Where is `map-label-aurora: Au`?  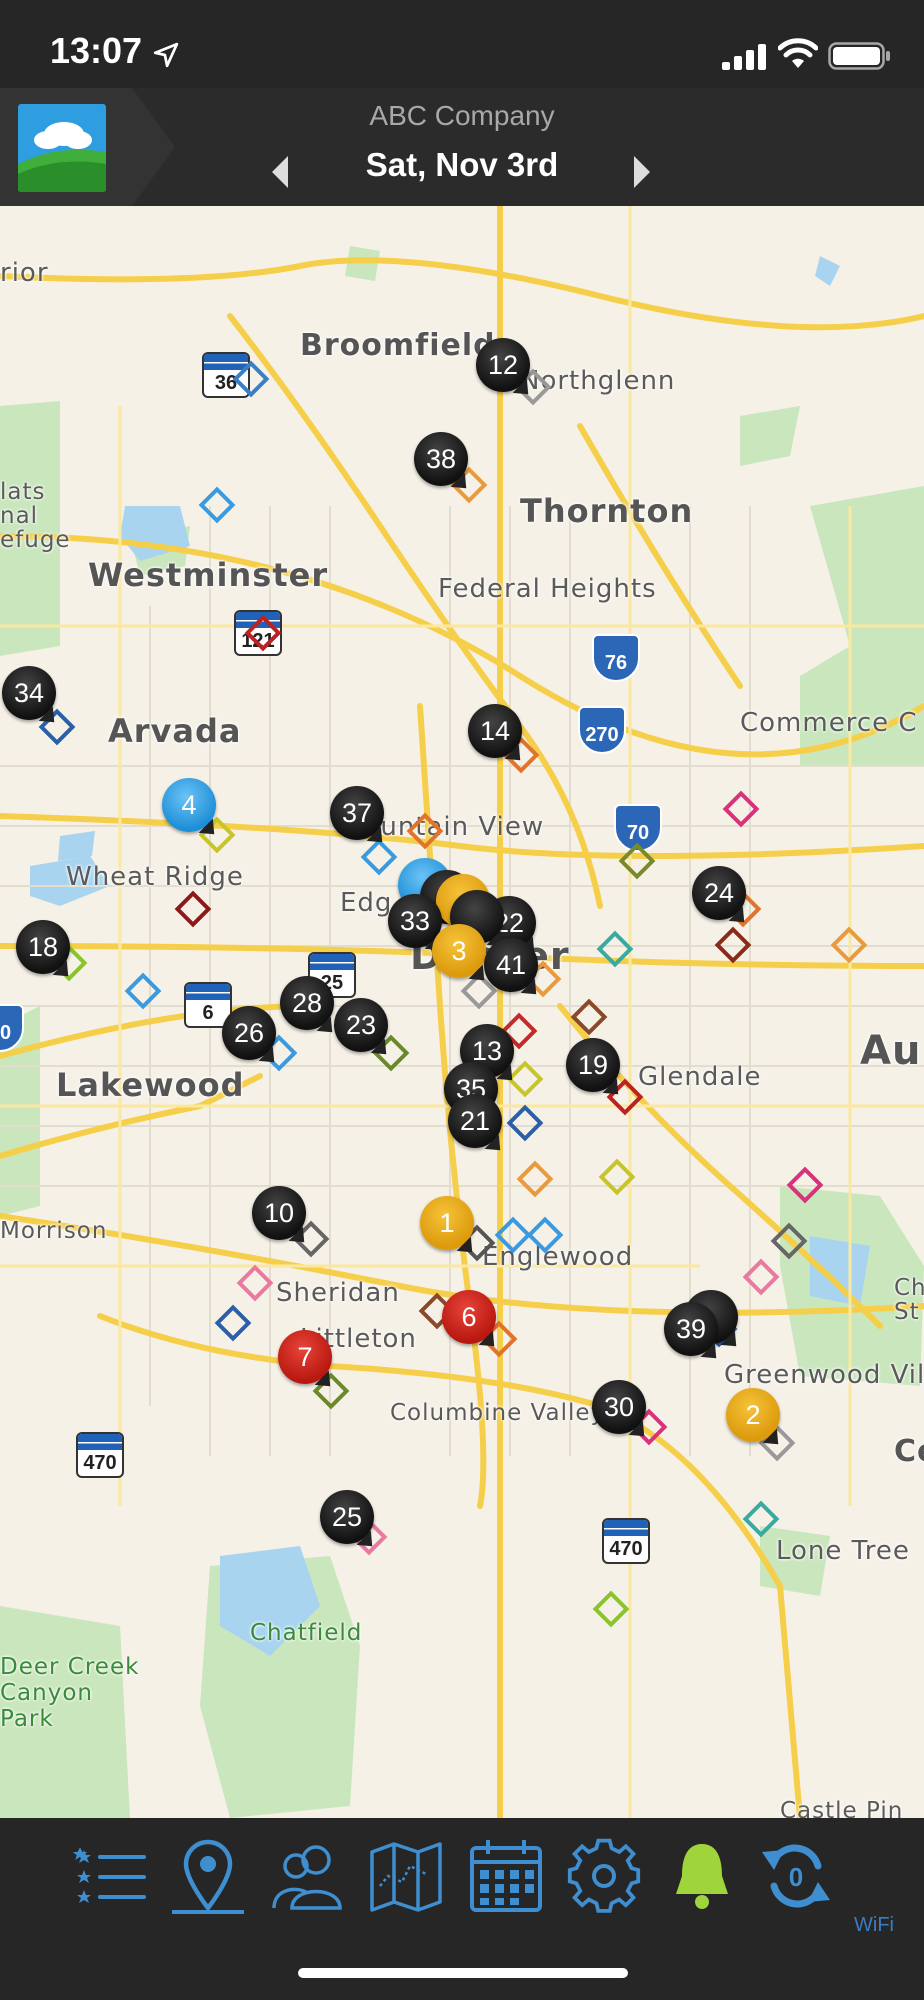
map-label-aurora: Au is located at coordinates (891, 1051).